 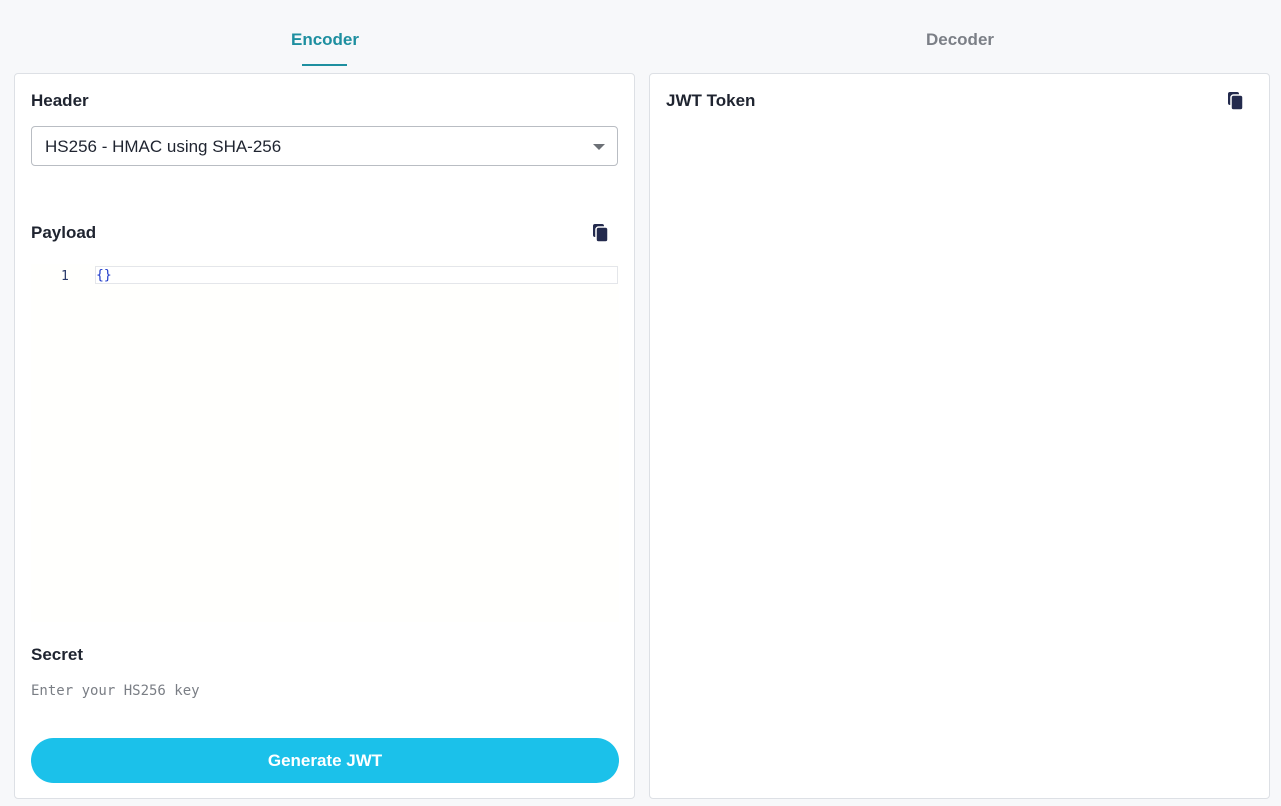 I want to click on line-number: 1, so click(x=65, y=276).